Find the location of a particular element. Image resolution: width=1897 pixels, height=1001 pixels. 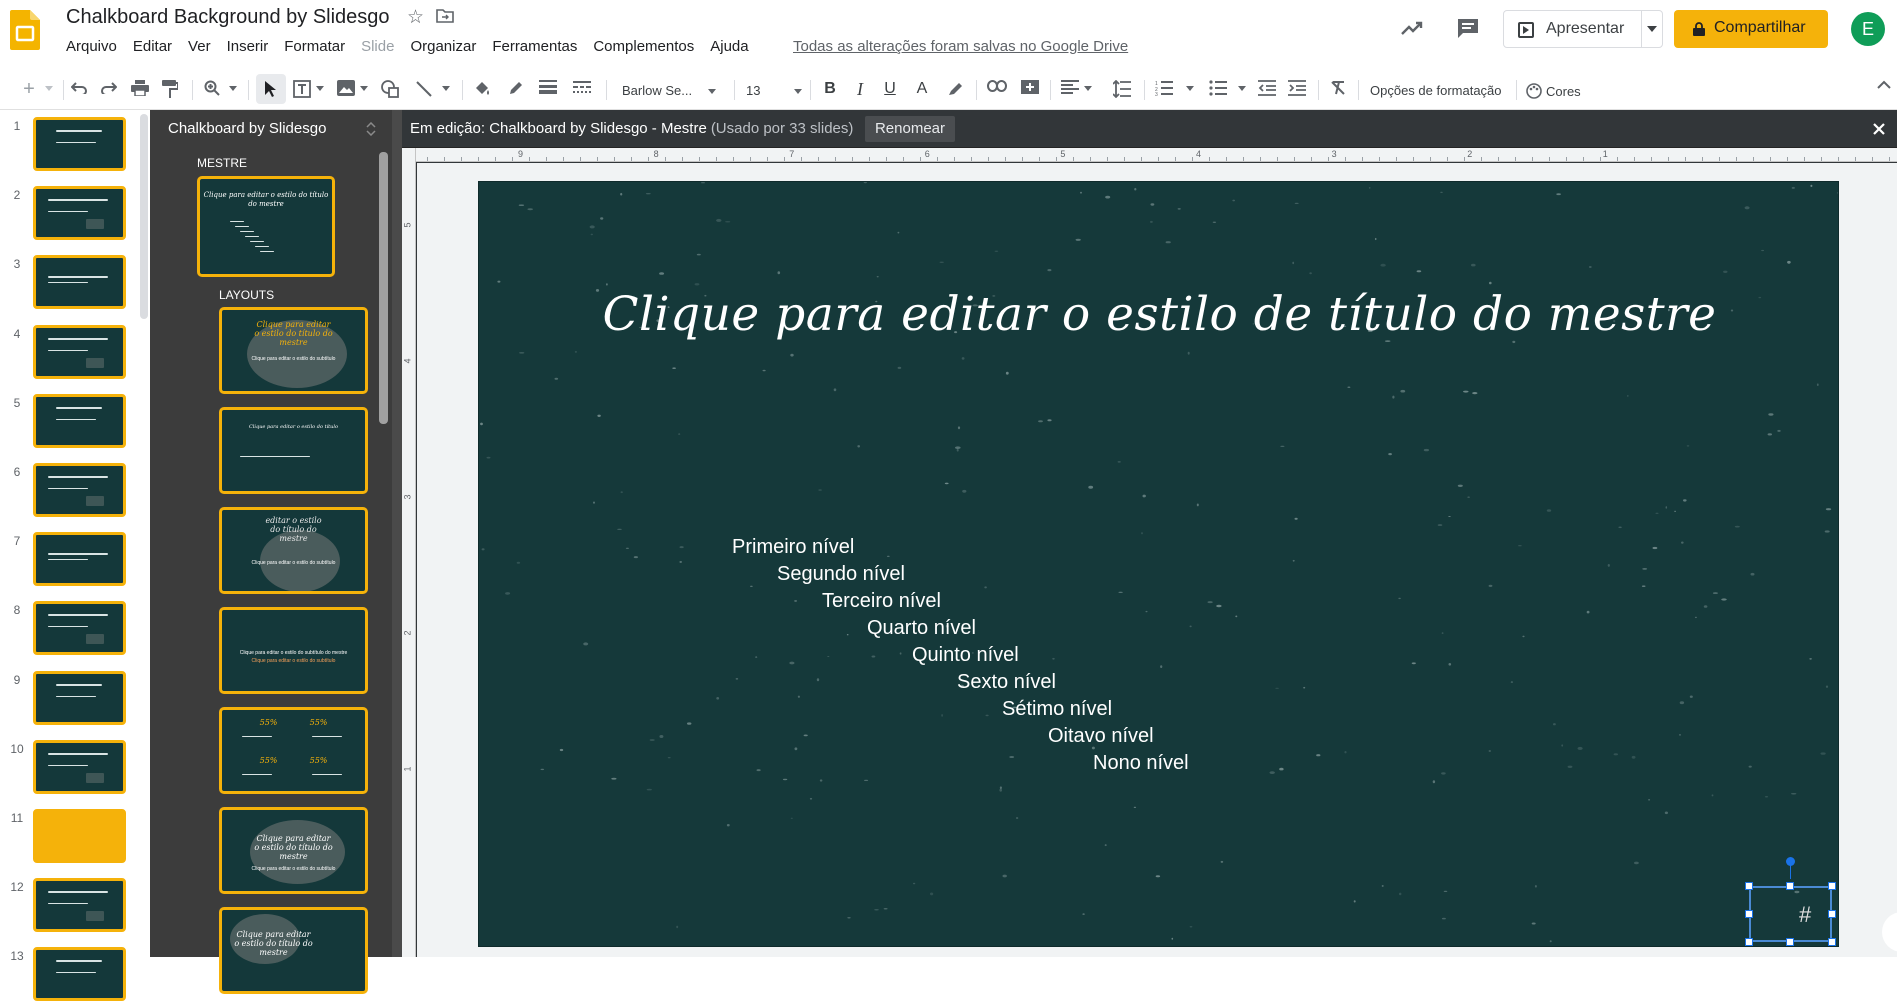

comments-icon is located at coordinates (1468, 28).